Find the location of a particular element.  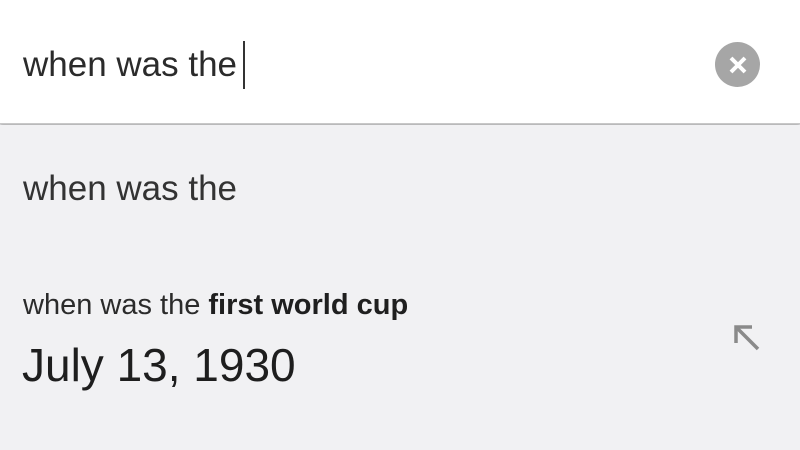

suggestion-text: when was the is located at coordinates (130, 188).